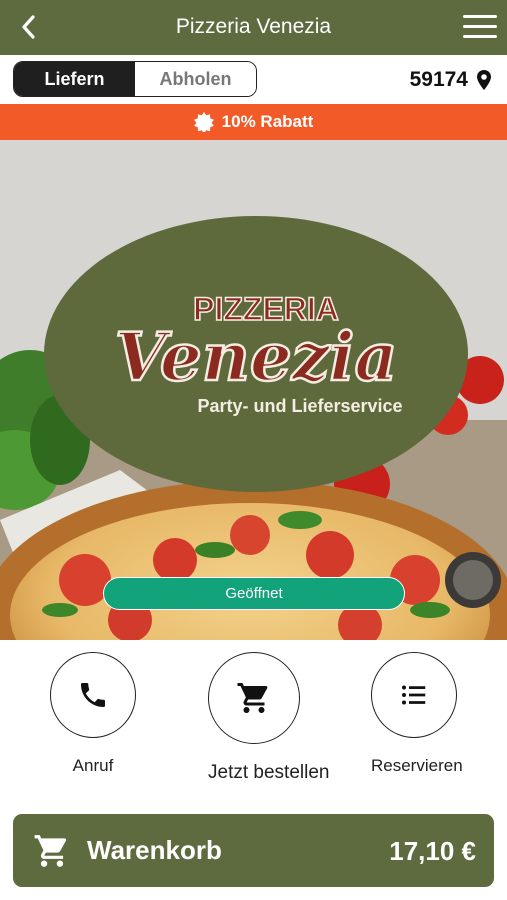  Describe the element at coordinates (195, 79) in the screenshot. I see `pickup-option: Abholen` at that location.